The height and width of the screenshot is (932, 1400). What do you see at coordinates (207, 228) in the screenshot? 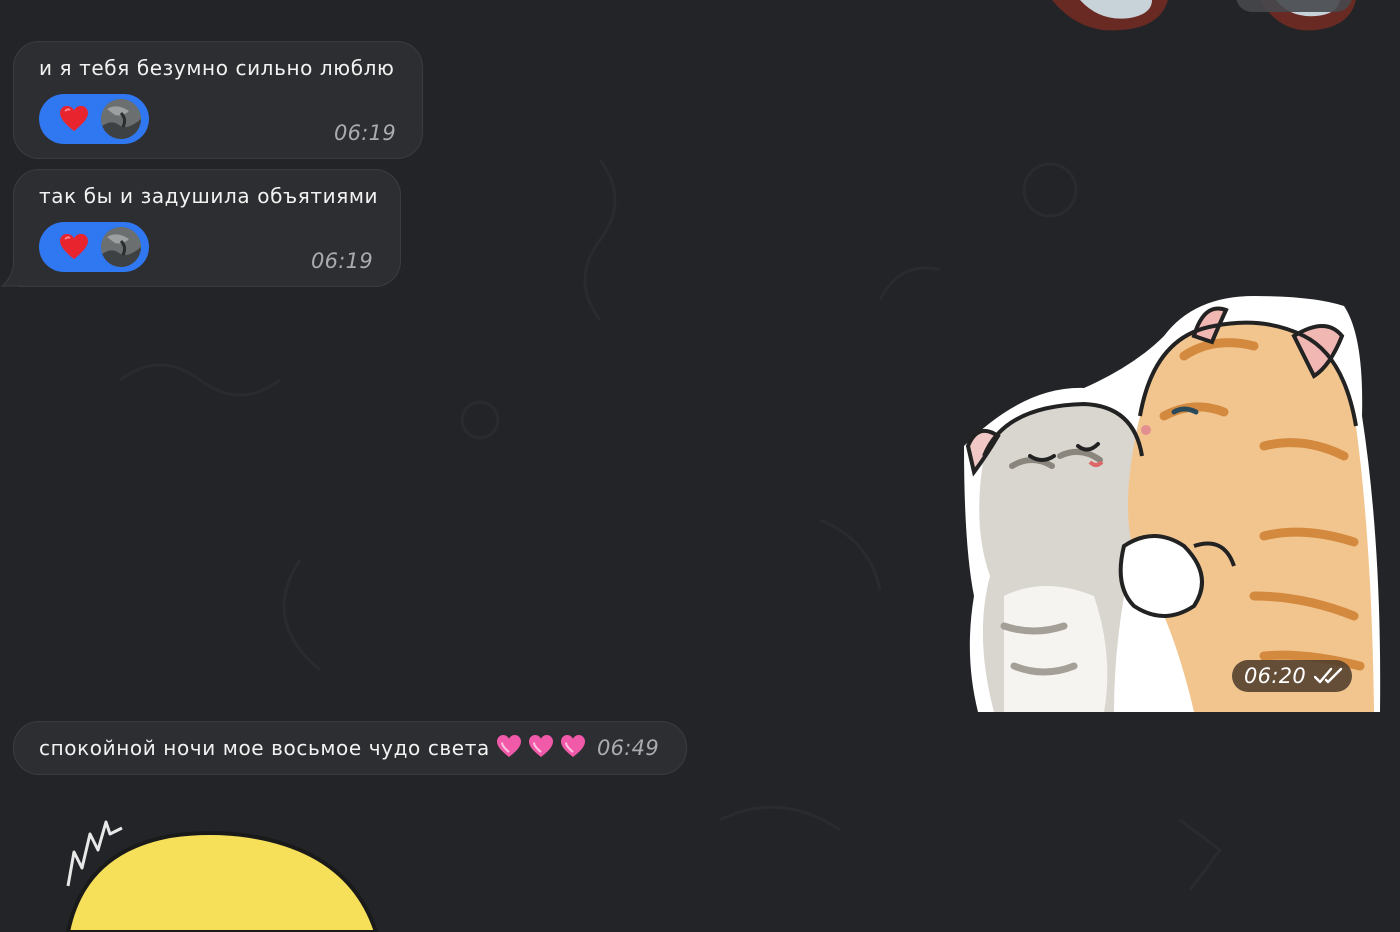
I see `incoming-message: так бы и задушила объятиями 06:19` at bounding box center [207, 228].